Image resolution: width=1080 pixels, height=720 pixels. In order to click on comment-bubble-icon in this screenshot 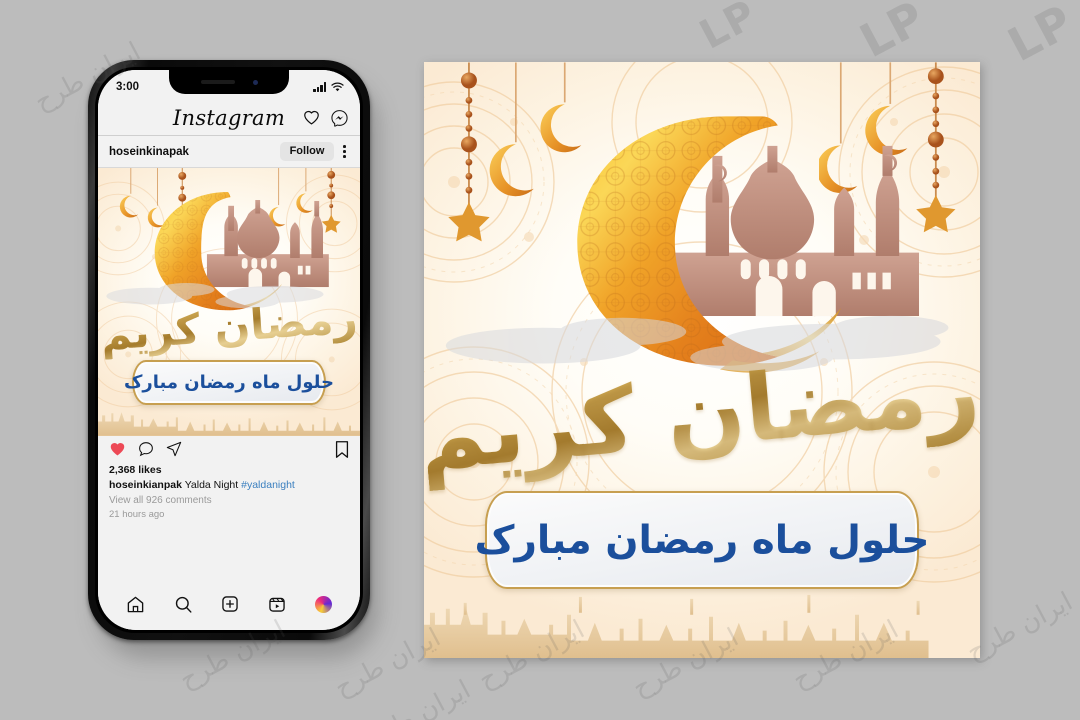, I will do `click(146, 449)`.